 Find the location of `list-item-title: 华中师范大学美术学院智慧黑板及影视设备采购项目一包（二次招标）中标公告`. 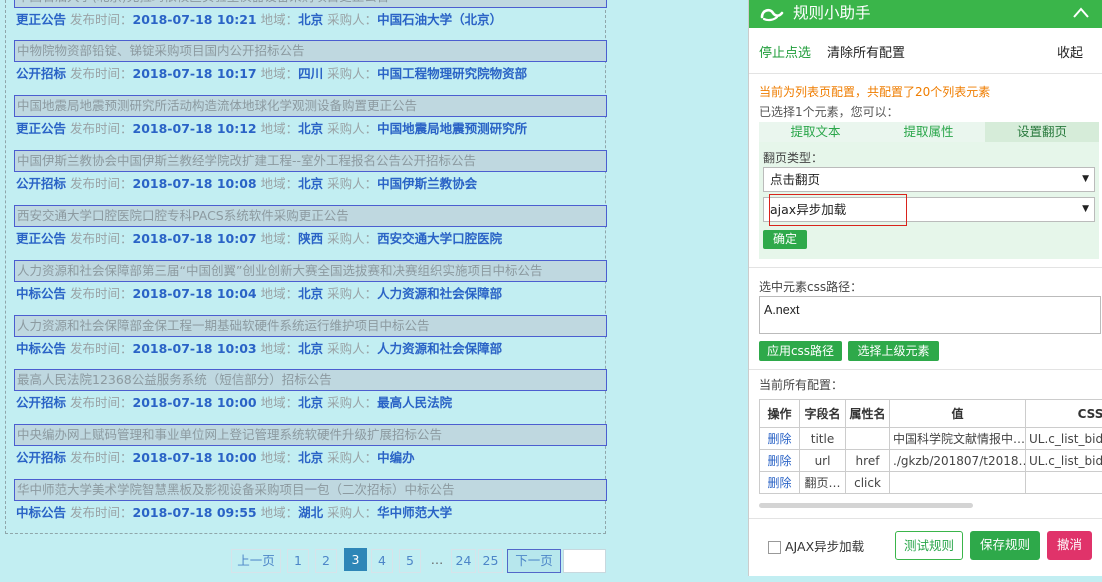

list-item-title: 华中师范大学美术学院智慧黑板及影视设备采购项目一包（二次招标）中标公告 is located at coordinates (310, 490).